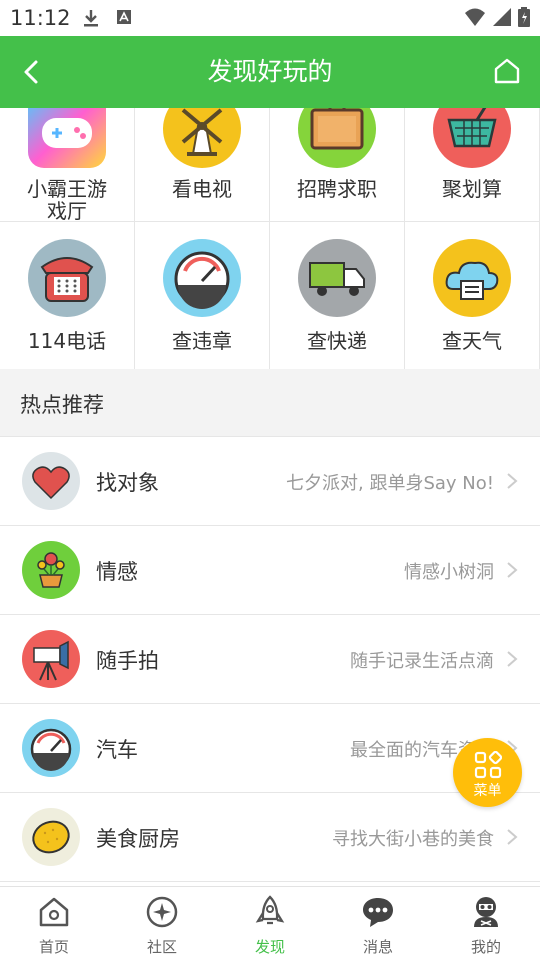  I want to click on grid-item-label: 聚划算, so click(472, 189).